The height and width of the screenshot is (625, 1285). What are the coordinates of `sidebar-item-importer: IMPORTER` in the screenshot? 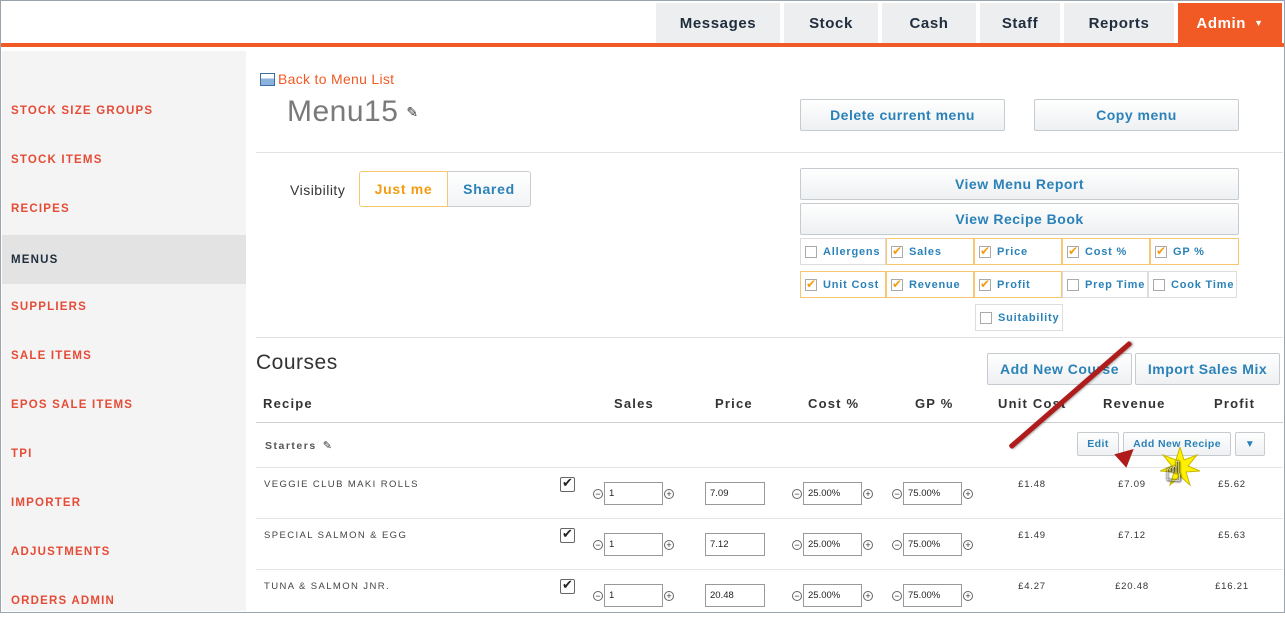 It's located at (124, 502).